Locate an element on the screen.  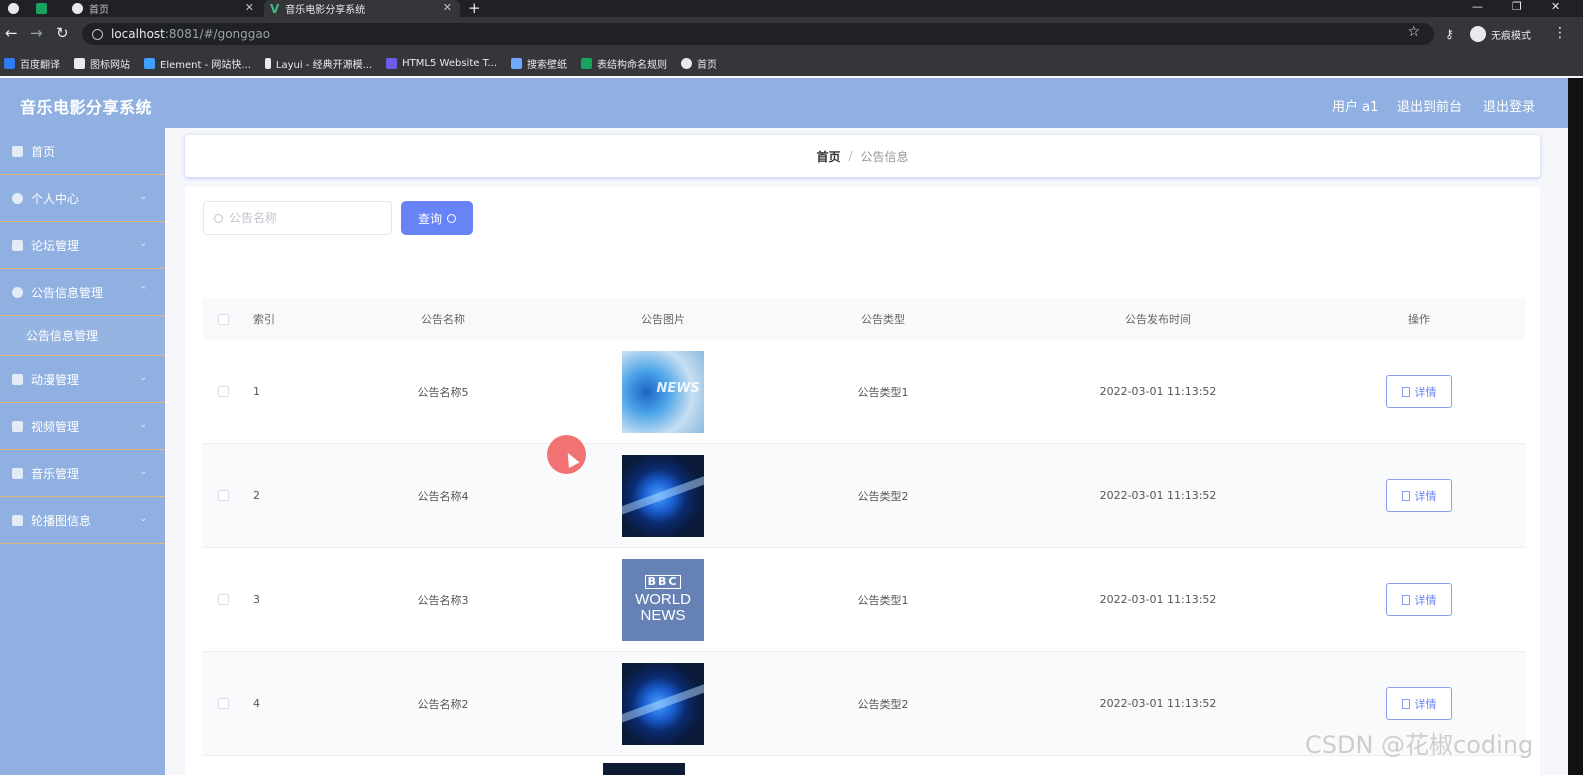
translate-icon is located at coordinates (9, 63).